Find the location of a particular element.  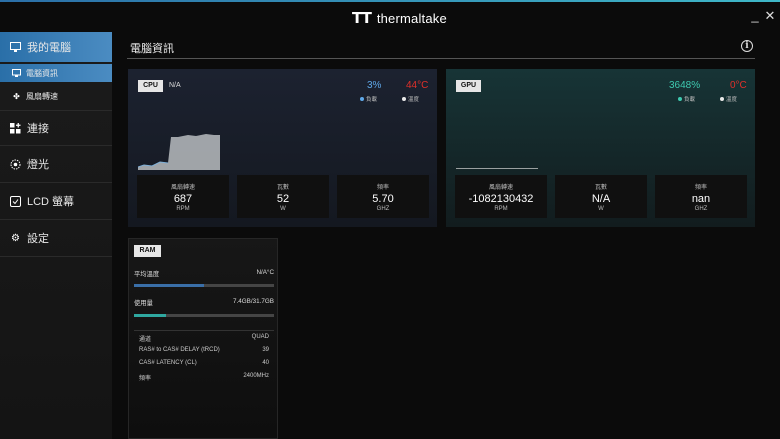

sidebar-item-settings: ⚙ 設定 is located at coordinates (56, 238).